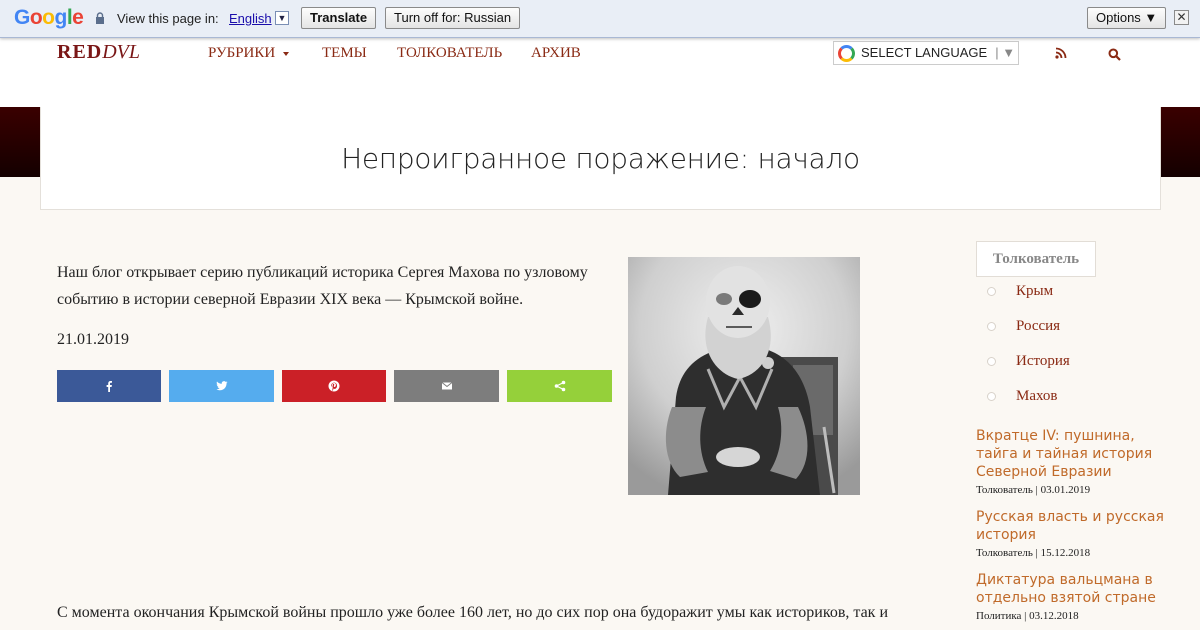 This screenshot has height=630, width=1200. Describe the element at coordinates (242, 53) in the screenshot. I see `nav-rubrics-label: РУБРИКИ` at that location.